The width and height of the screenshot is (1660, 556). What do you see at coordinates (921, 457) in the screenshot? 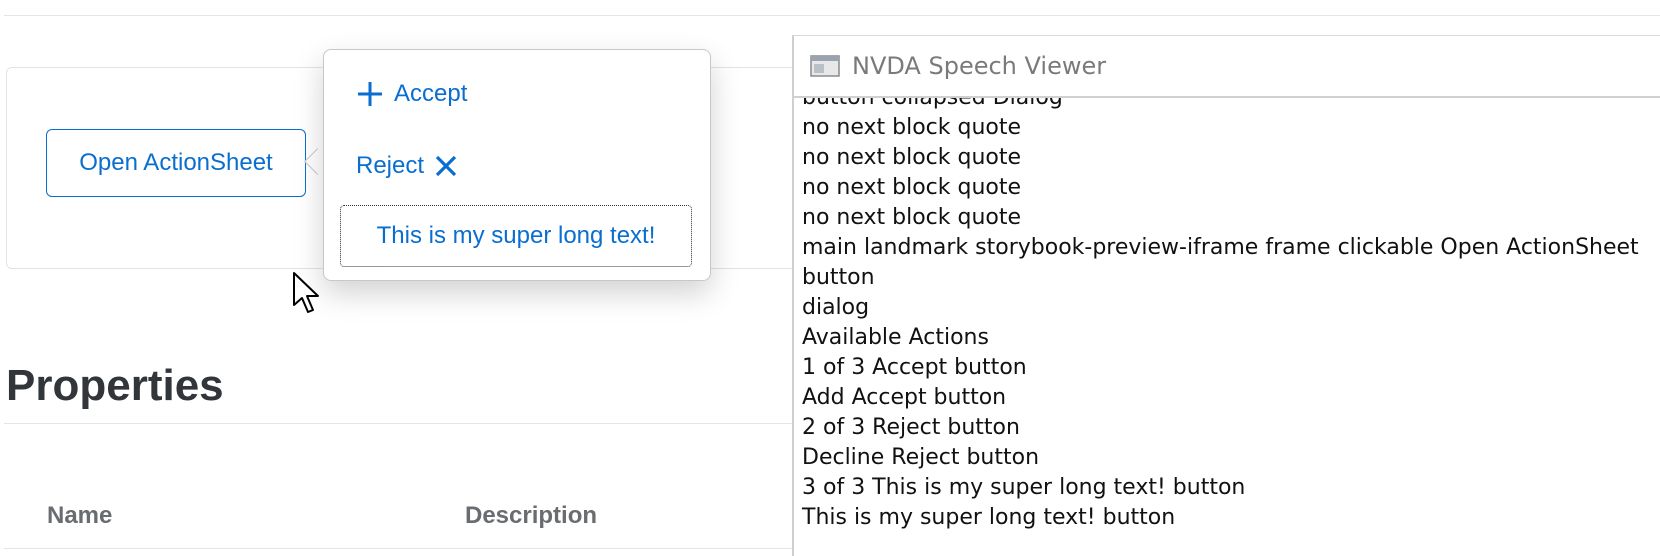
I see `speech-line: Decline Reject button` at bounding box center [921, 457].